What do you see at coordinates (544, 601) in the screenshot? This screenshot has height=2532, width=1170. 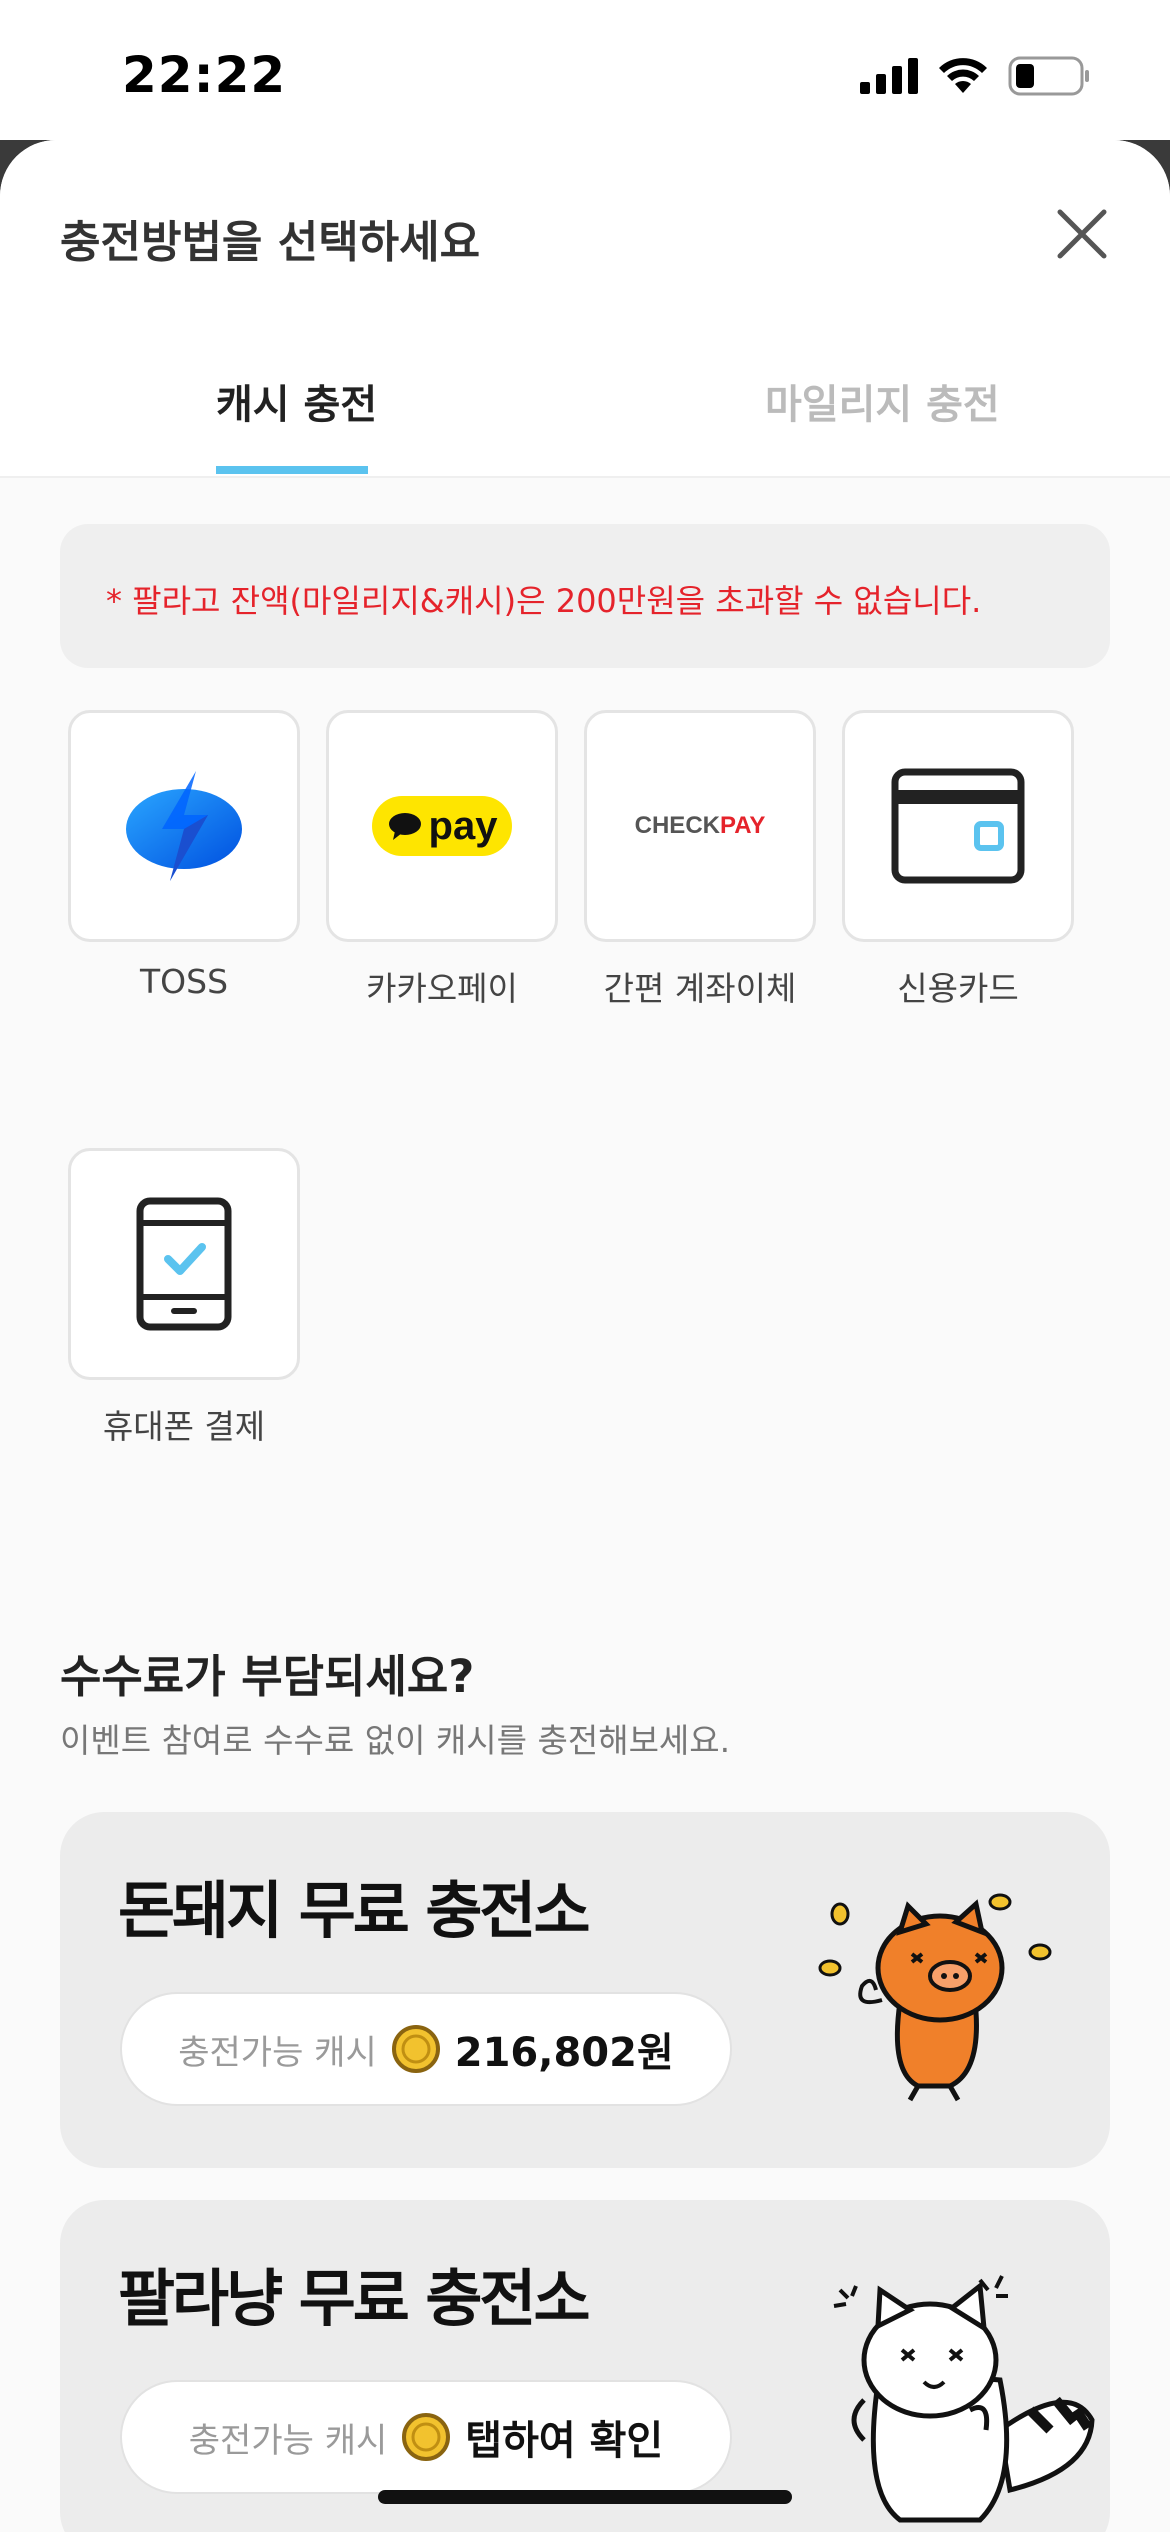 I see `notice-text: * 팔라고 잔액(마일리지&캐시)은 200만원을 초과할 수 없습니다.` at bounding box center [544, 601].